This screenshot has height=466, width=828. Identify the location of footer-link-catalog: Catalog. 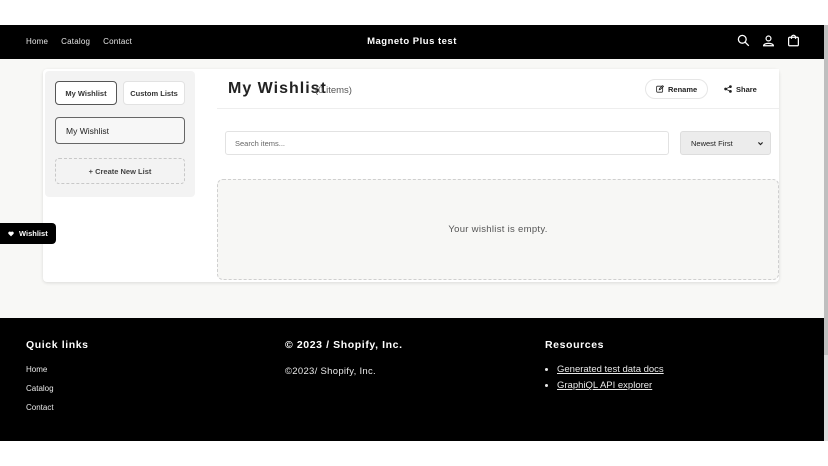
(57, 388).